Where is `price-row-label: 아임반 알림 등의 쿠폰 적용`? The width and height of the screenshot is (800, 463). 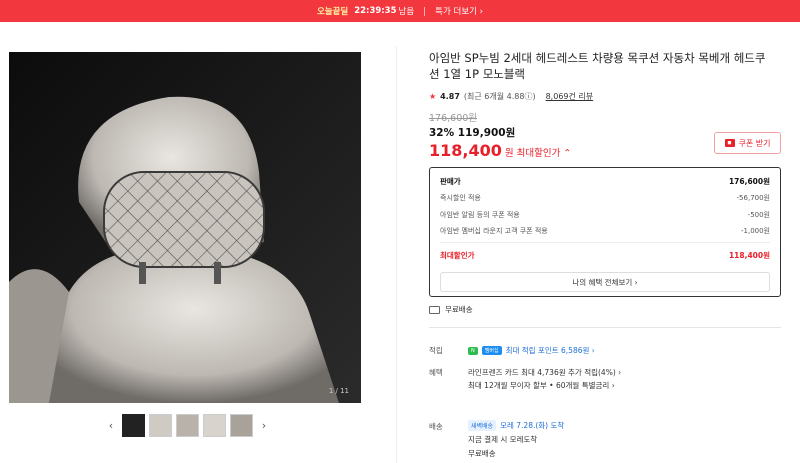
price-row-label: 아임반 알림 등의 쿠폰 적용 is located at coordinates (480, 215).